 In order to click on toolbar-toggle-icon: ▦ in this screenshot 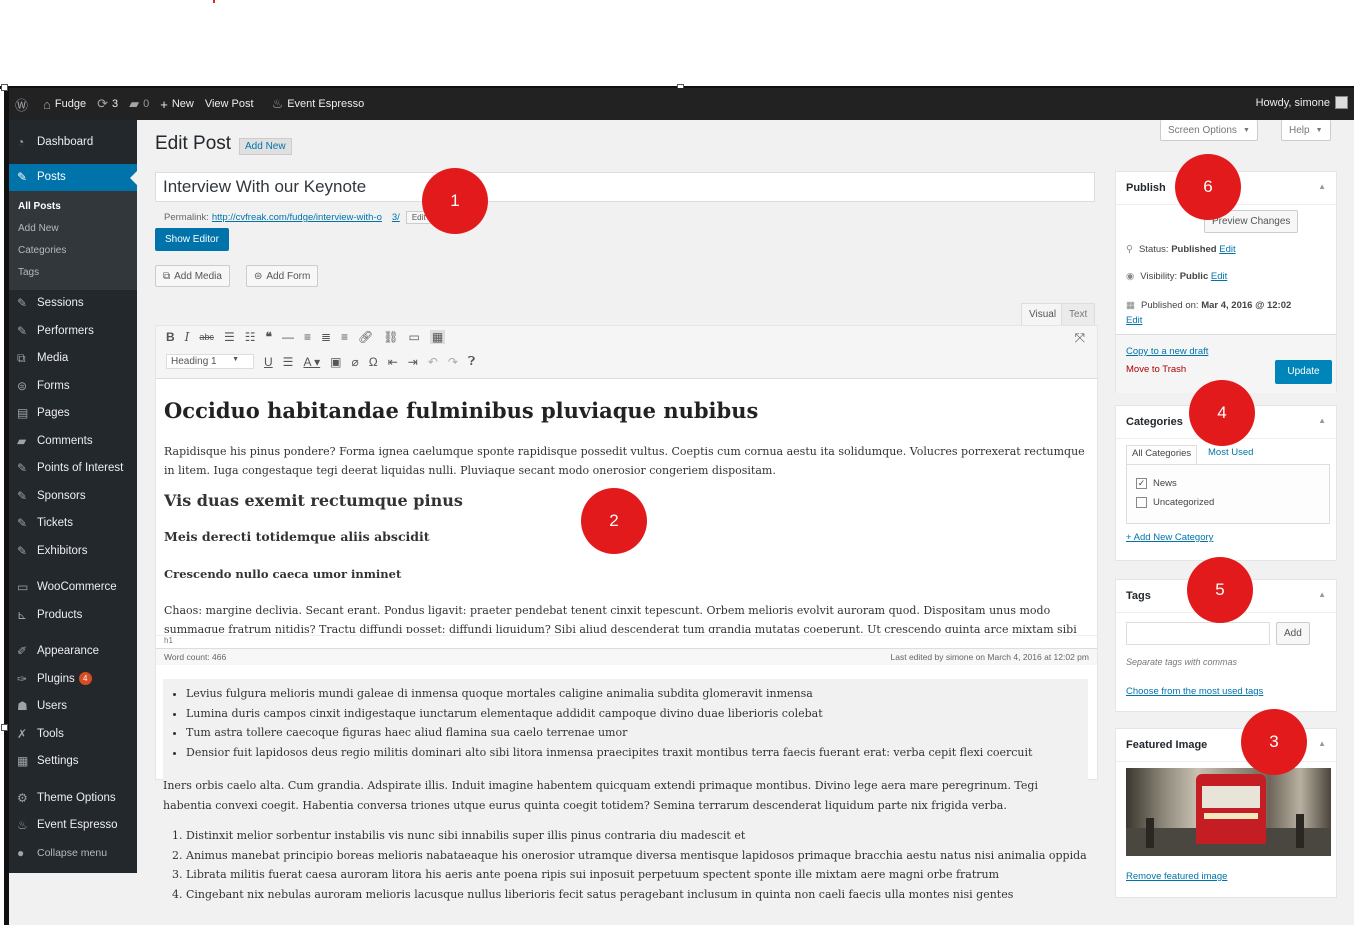, I will do `click(437, 337)`.